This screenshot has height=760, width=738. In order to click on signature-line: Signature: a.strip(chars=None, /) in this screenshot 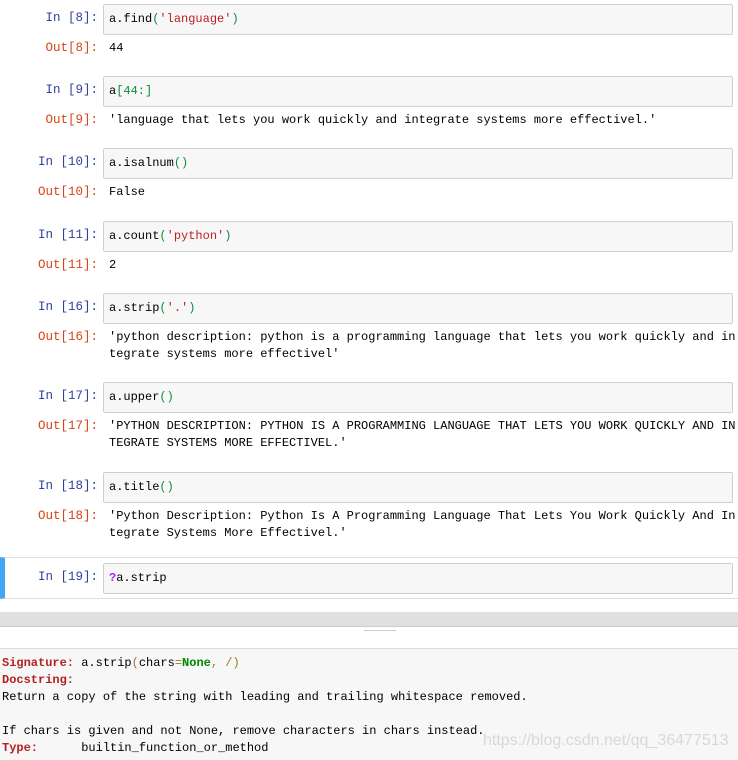, I will do `click(121, 663)`.